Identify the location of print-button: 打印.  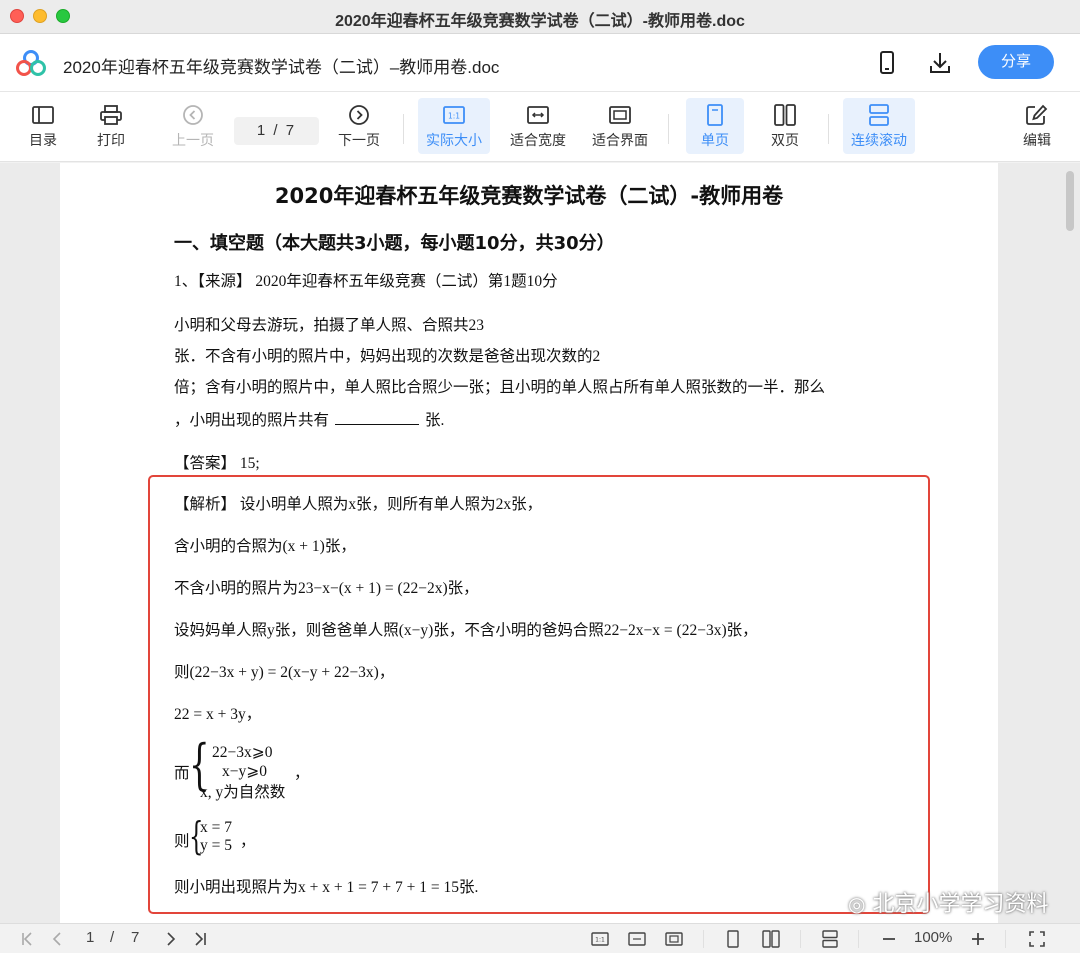
(111, 126).